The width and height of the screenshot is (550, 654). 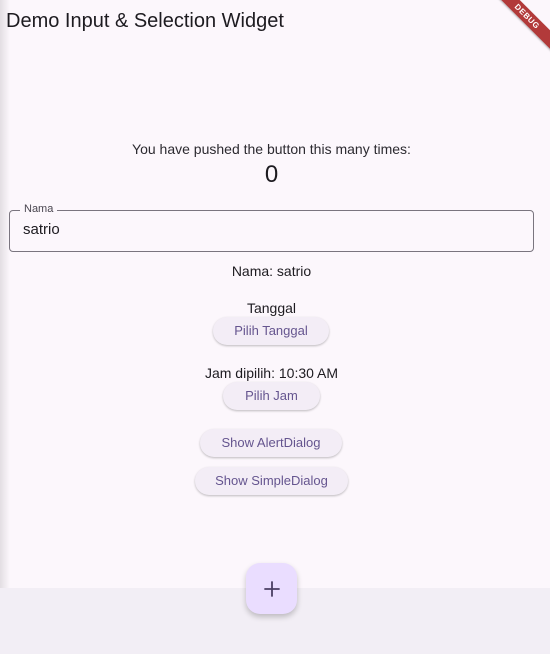 I want to click on plus-icon, so click(x=272, y=589).